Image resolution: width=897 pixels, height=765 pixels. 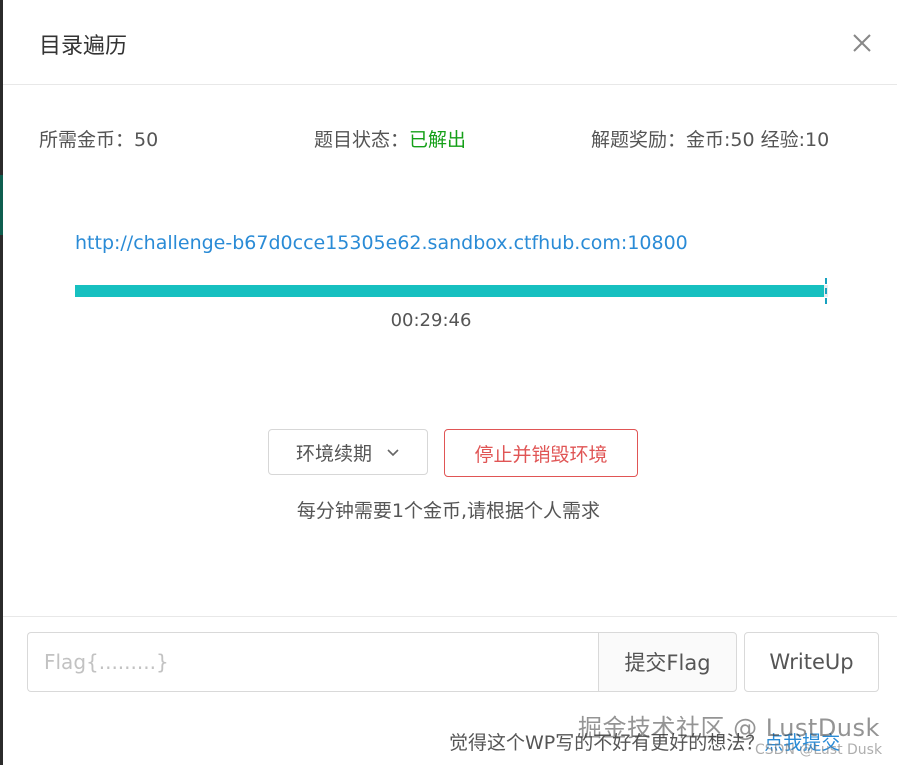 I want to click on coin-usage-note: 每分钟需要1个金币,请根据个人需求, so click(x=448, y=511).